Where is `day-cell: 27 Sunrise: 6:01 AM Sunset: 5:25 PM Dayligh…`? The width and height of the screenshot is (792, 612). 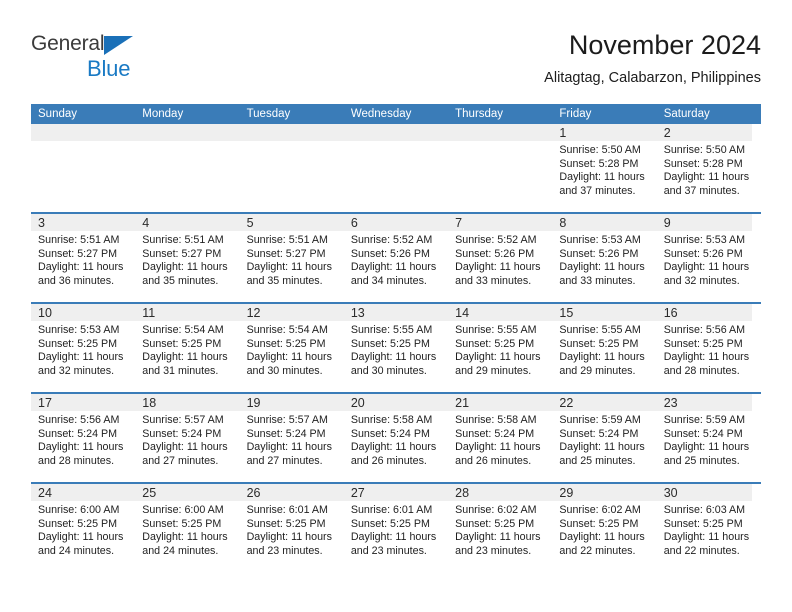
day-cell: 27 Sunrise: 6:01 AM Sunset: 5:25 PM Dayligh… is located at coordinates (396, 528).